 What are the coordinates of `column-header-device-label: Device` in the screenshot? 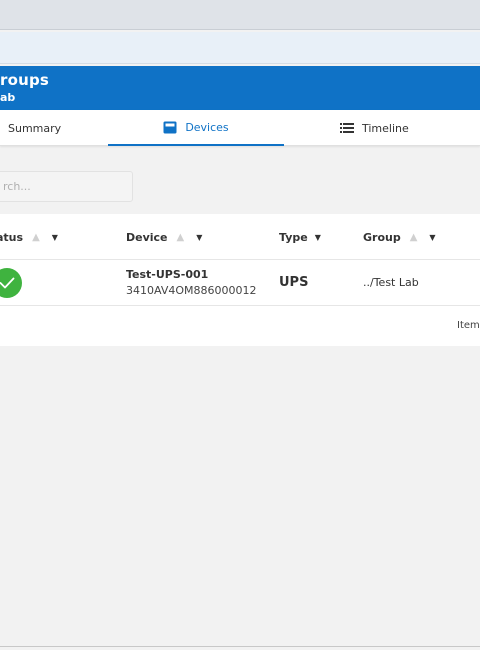 It's located at (147, 237).